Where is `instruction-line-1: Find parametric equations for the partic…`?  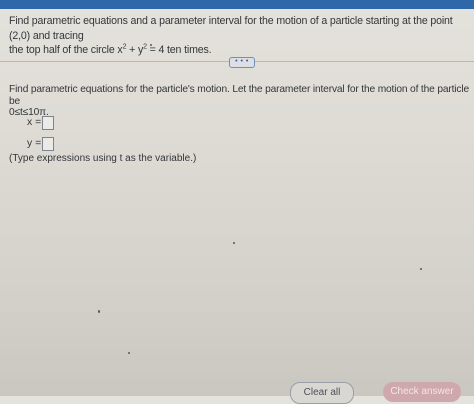
instruction-line-1: Find parametric equations for the partic… is located at coordinates (239, 95).